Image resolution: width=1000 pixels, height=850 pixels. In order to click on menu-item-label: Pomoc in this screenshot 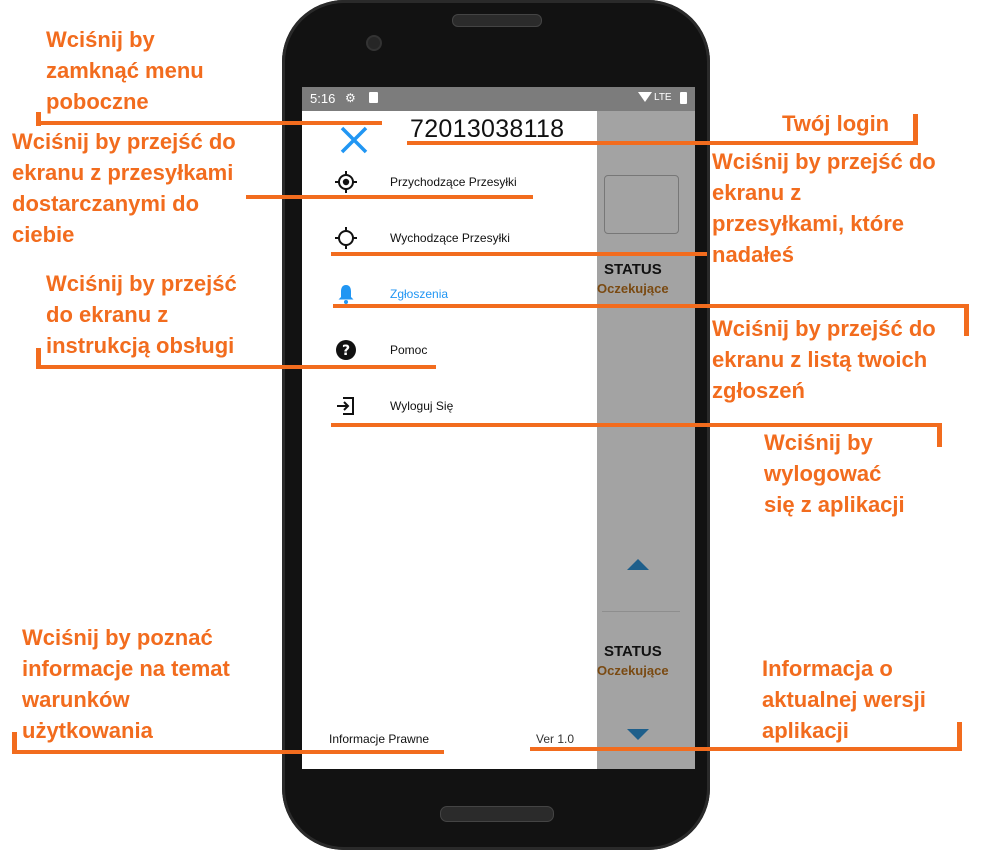, I will do `click(409, 350)`.